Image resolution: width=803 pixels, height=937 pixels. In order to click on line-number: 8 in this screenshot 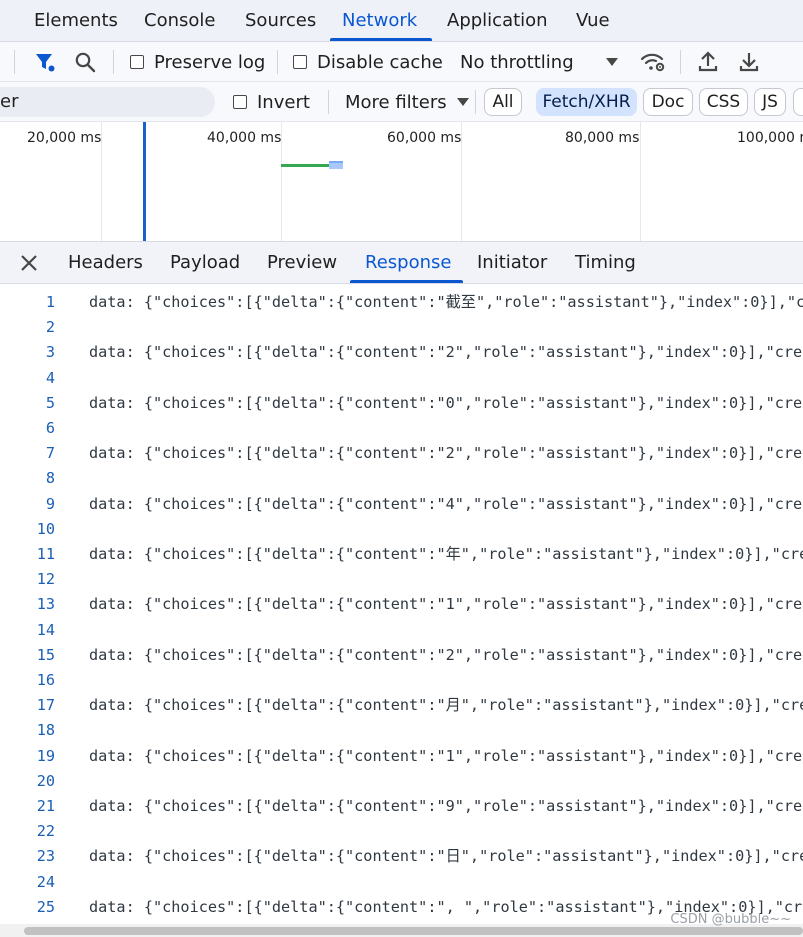, I will do `click(50, 478)`.